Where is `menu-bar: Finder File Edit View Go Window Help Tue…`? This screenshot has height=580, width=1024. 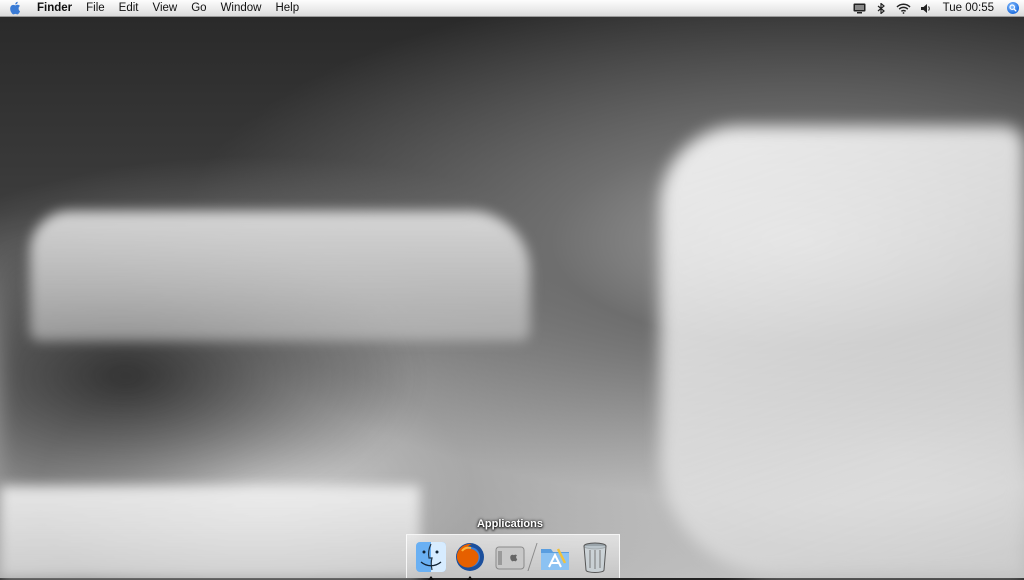
menu-bar: Finder File Edit View Go Window Help Tue… is located at coordinates (512, 8).